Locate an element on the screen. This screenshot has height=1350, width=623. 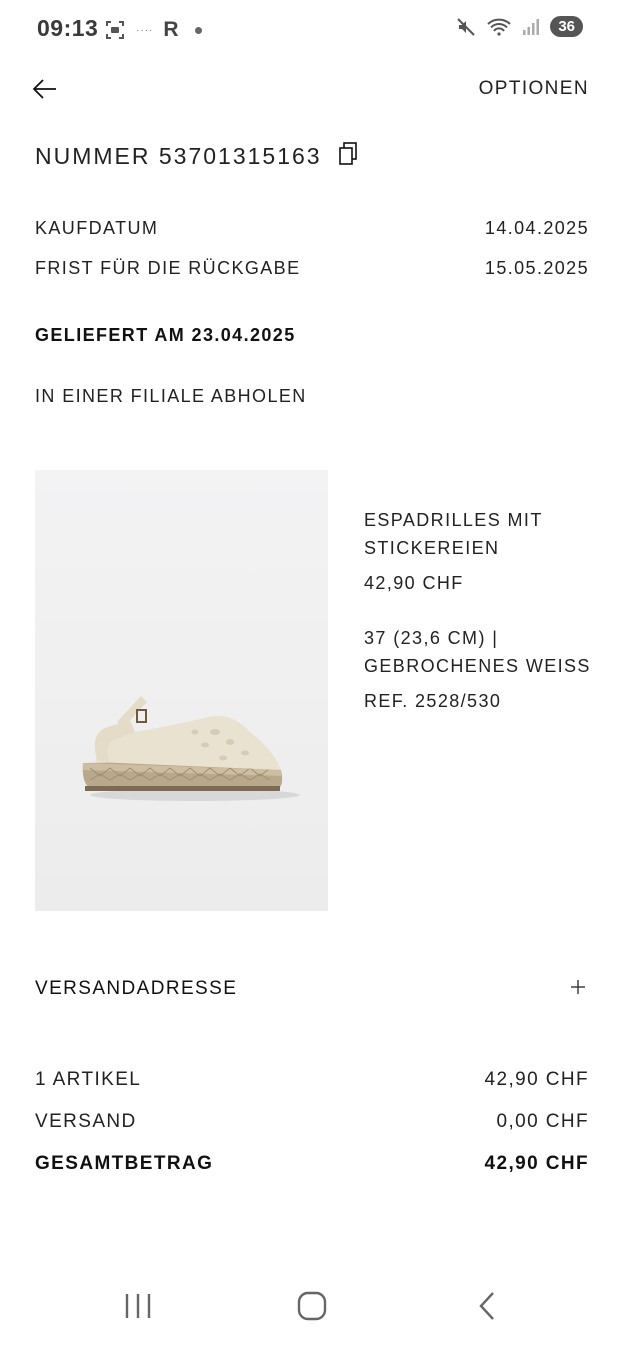
product-price: 42,90 CHF is located at coordinates (414, 583).